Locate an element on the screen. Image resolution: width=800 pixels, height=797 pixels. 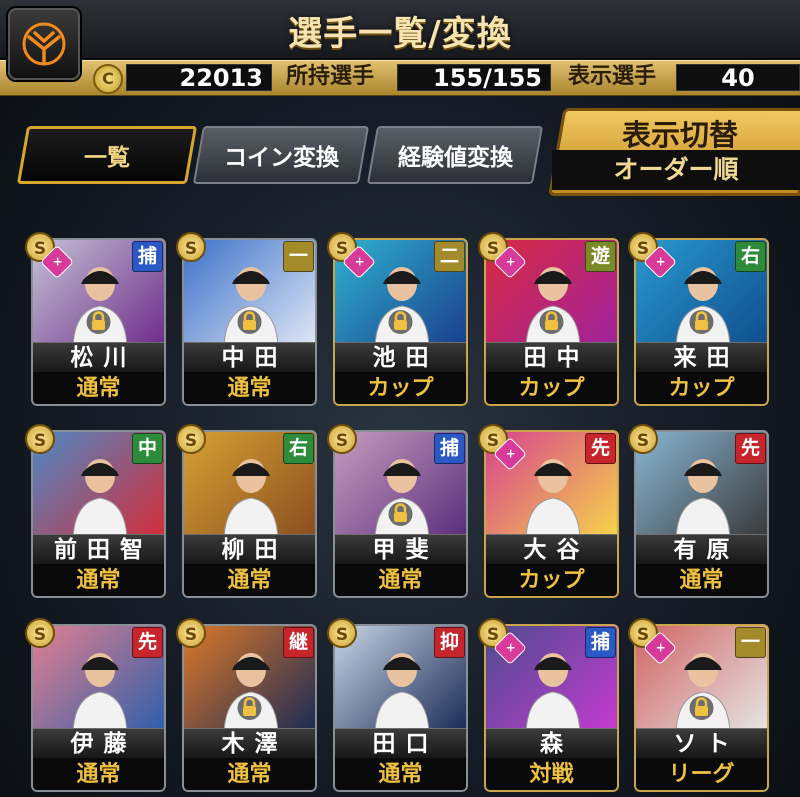
player-card: 抑田口 通常 is located at coordinates (400, 708).